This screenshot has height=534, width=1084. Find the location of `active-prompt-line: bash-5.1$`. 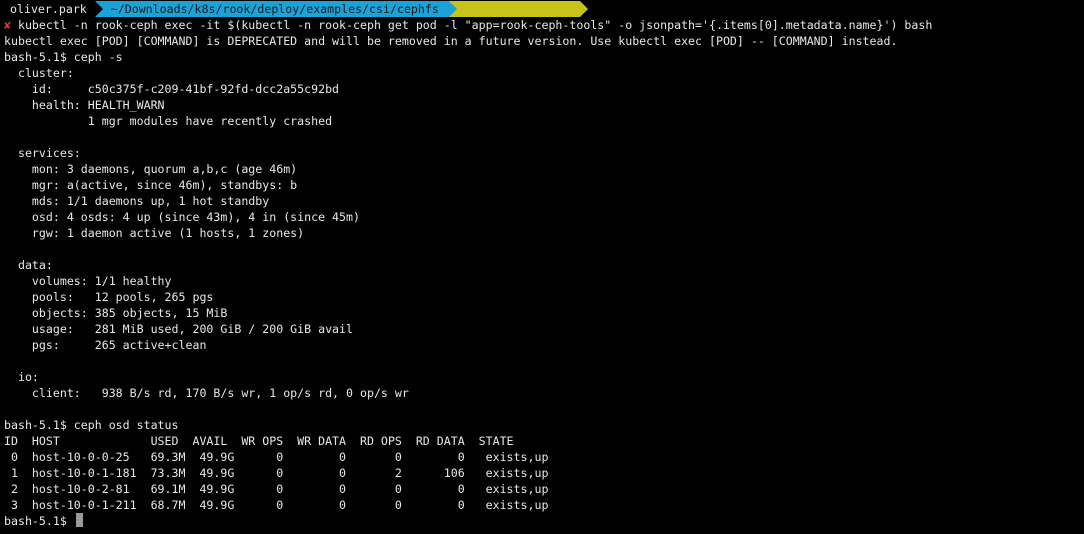

active-prompt-line: bash-5.1$ is located at coordinates (43, 521).